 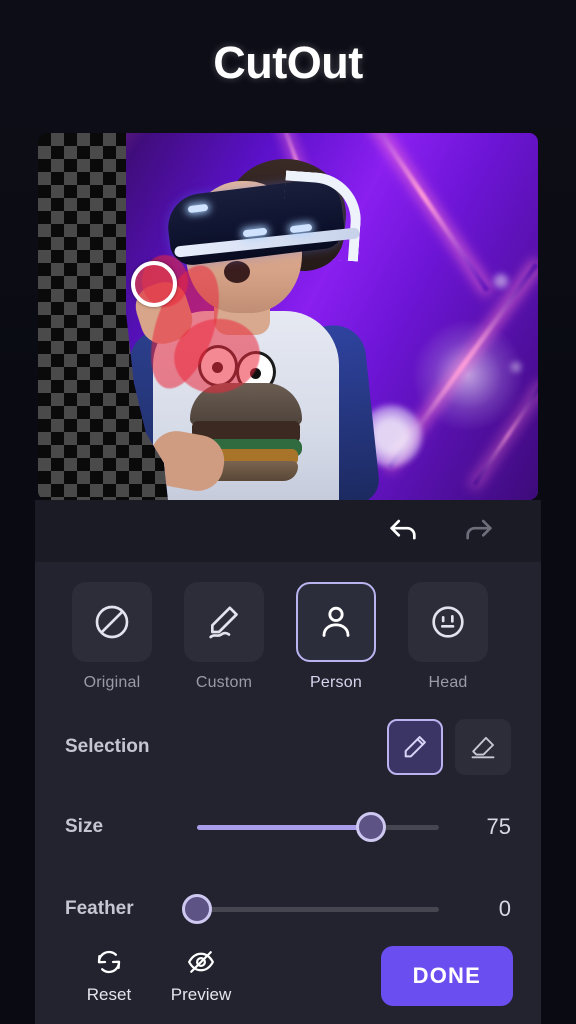 I want to click on selection-mode-group, so click(x=449, y=747).